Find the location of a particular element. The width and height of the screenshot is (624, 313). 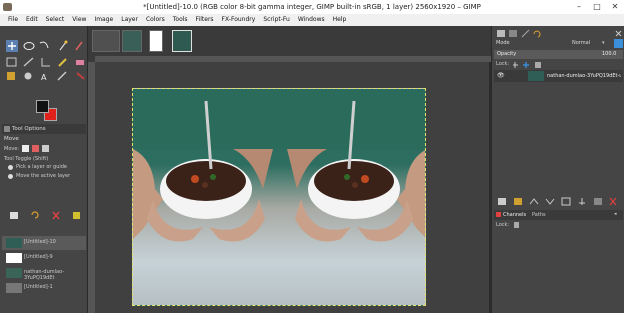

channel-lock-icon is located at coordinates (516, 225).